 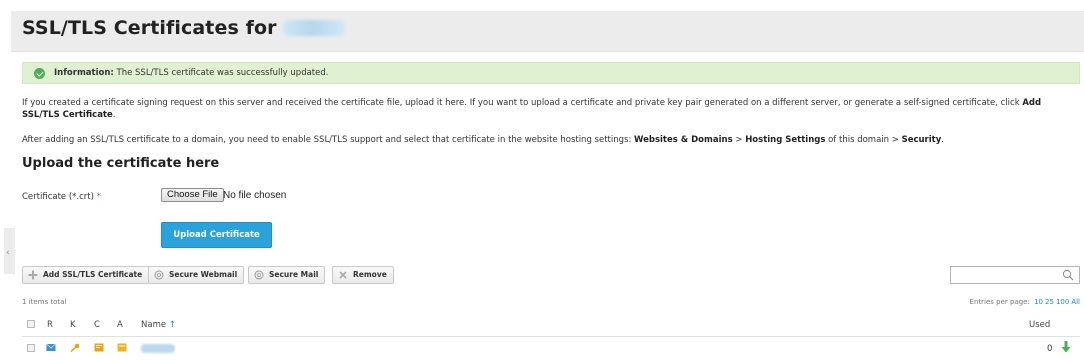 I want to click on page-size-25: 25, so click(x=1049, y=302).